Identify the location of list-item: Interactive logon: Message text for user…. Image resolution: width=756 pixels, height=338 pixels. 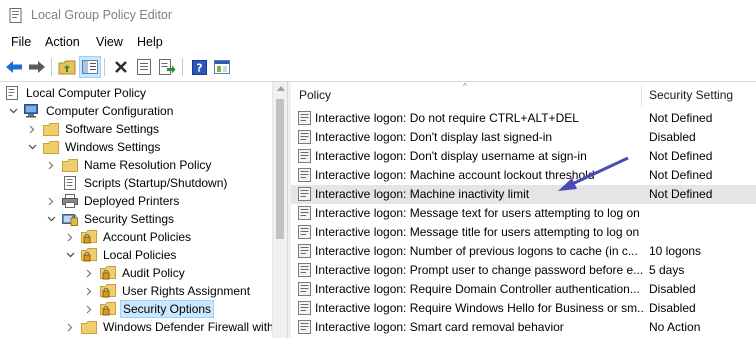
(523, 213).